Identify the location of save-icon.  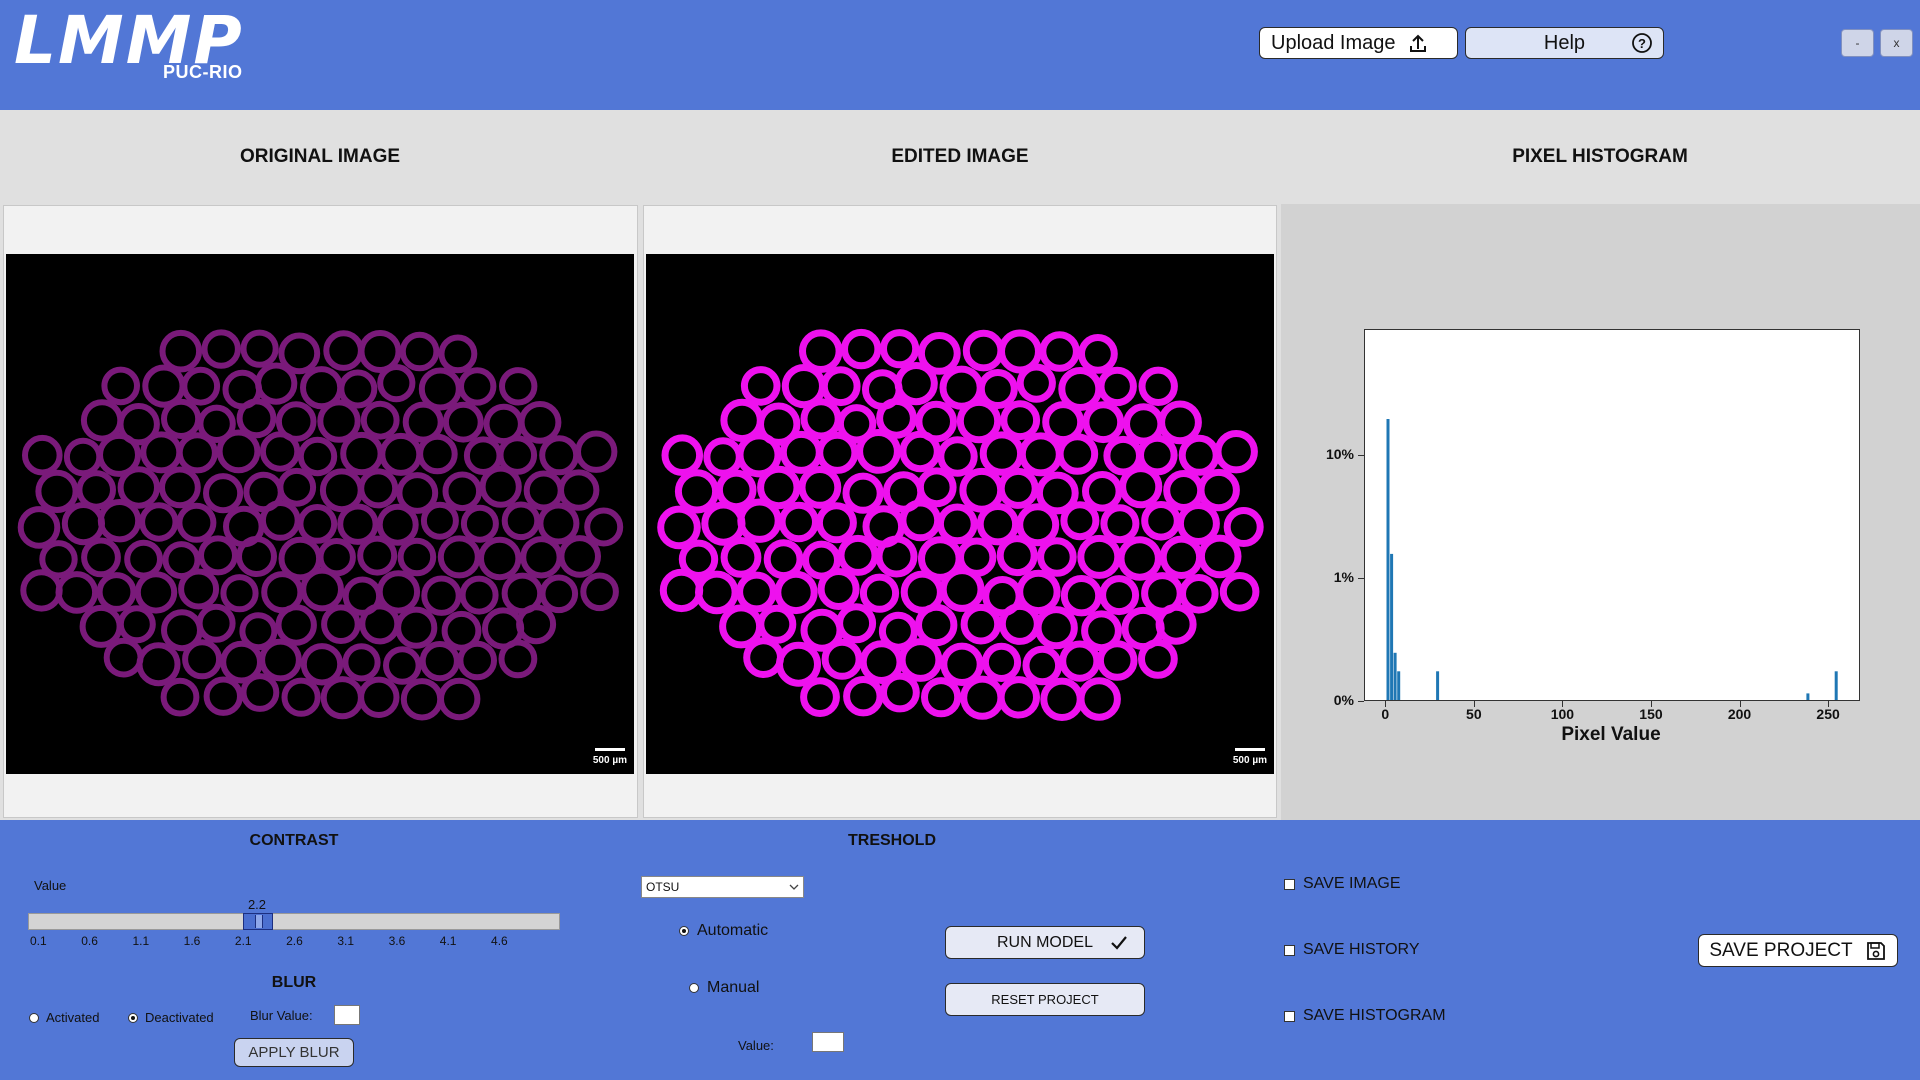
(1875, 950).